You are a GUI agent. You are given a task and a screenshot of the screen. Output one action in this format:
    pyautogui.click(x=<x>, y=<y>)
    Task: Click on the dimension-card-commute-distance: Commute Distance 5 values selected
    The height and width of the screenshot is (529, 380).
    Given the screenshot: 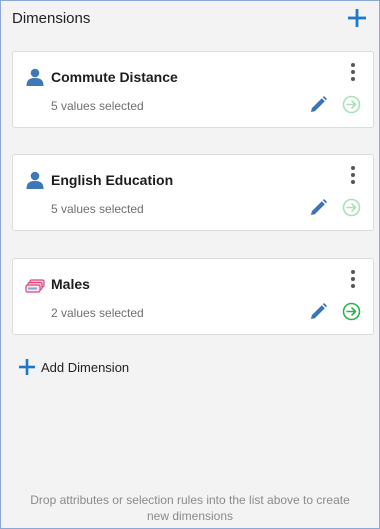 What is the action you would take?
    pyautogui.click(x=193, y=89)
    